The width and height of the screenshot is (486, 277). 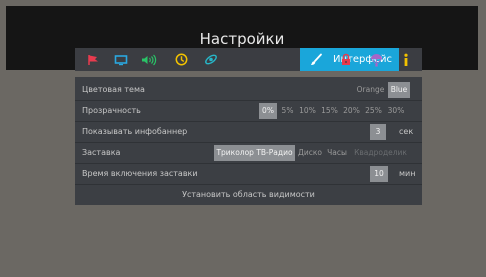 I want to click on theme-option-orange: Orange, so click(x=370, y=90).